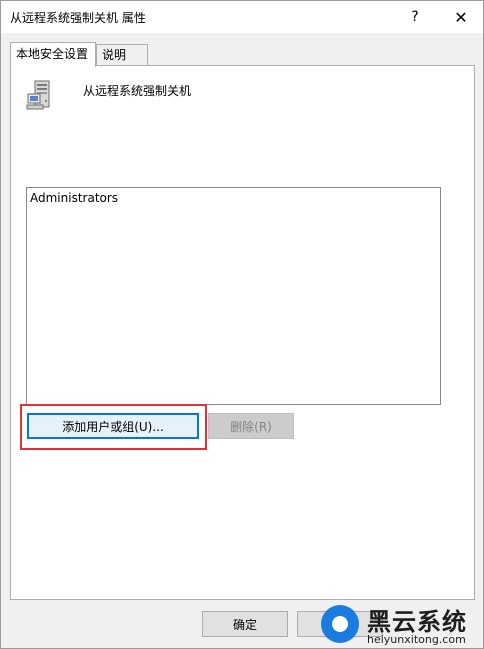 This screenshot has width=484, height=649. I want to click on help-button: ?, so click(415, 17).